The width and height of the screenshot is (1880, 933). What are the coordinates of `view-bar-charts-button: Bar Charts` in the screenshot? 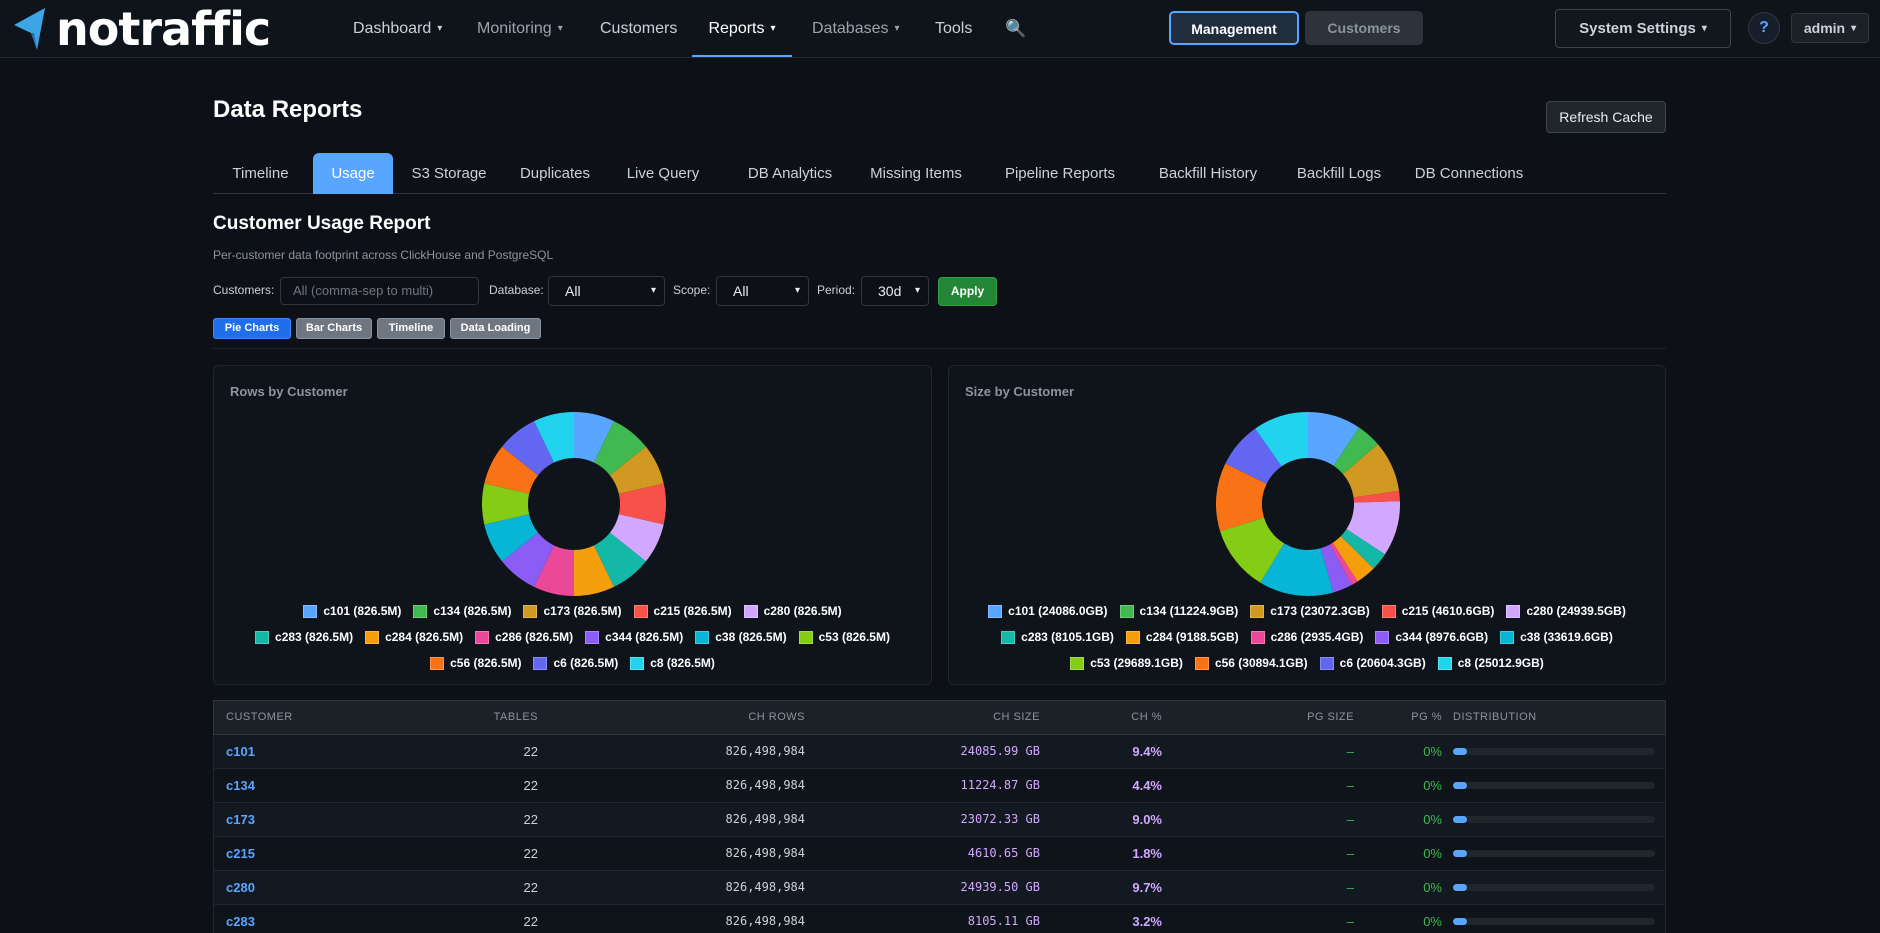 It's located at (334, 328).